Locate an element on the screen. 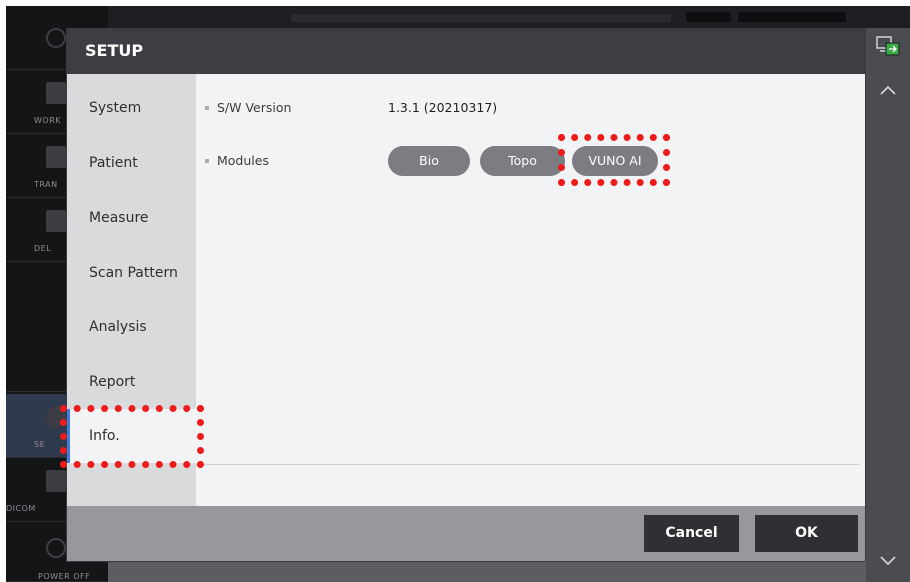 The width and height of the screenshot is (910, 582). module-pill-topo: Topo is located at coordinates (522, 161).